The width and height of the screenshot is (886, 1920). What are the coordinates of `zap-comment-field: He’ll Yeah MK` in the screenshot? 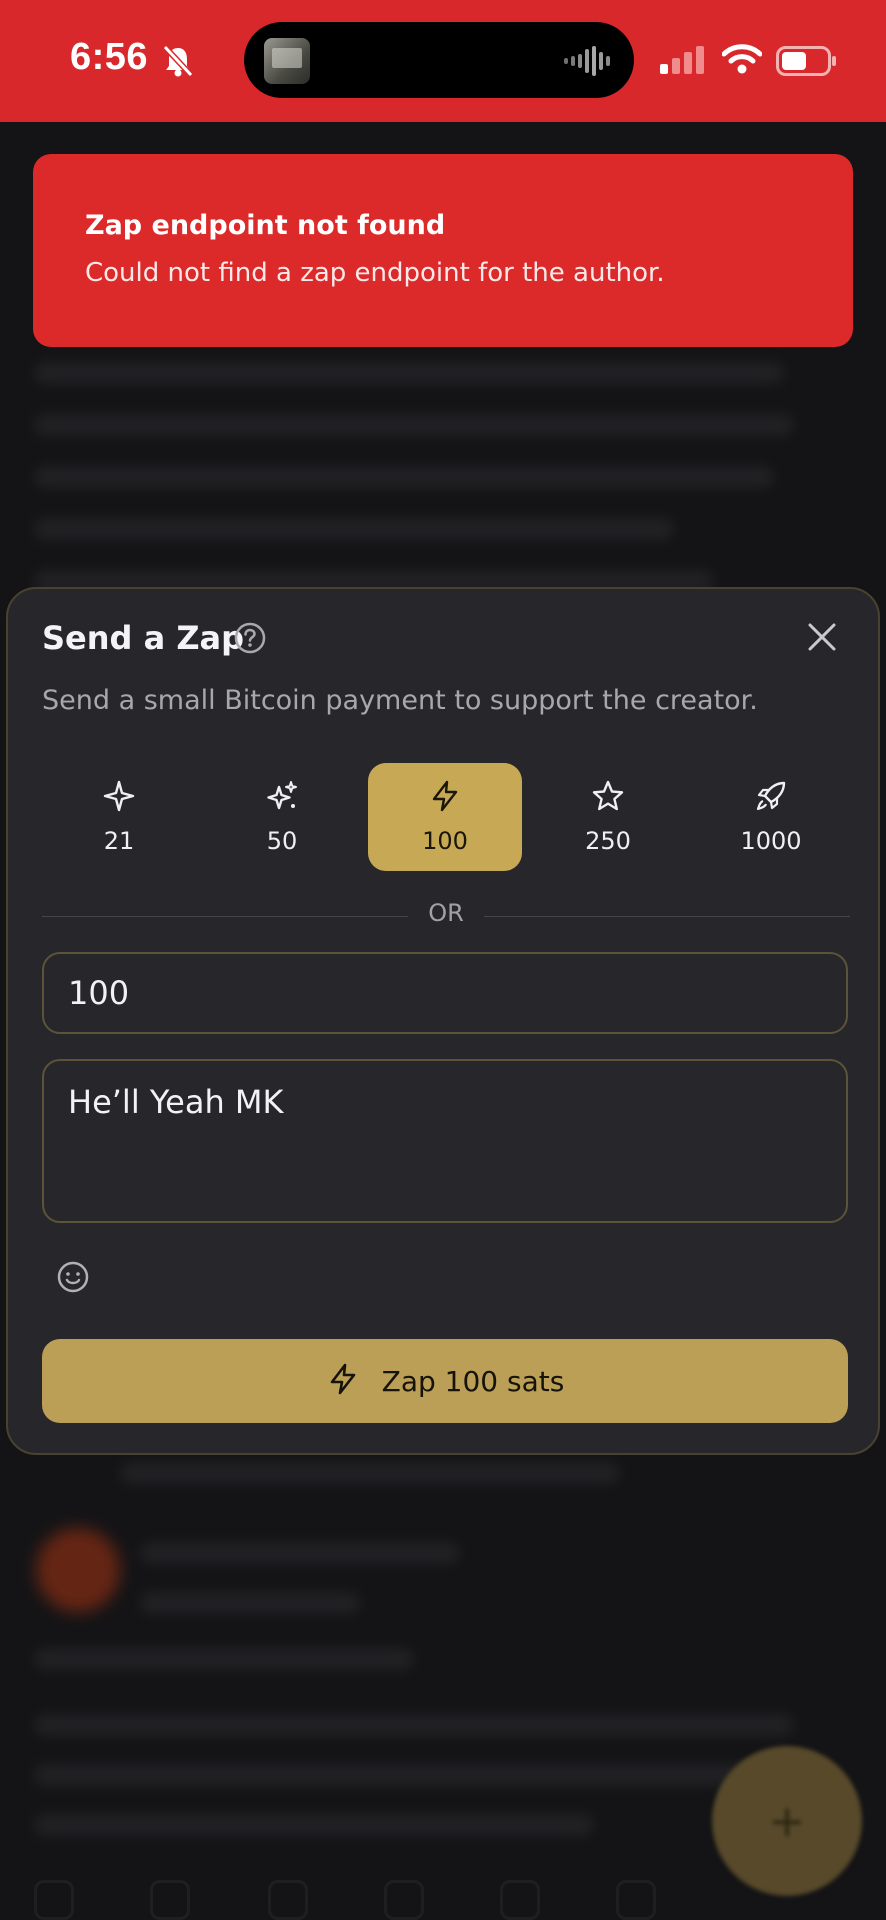 It's located at (445, 1141).